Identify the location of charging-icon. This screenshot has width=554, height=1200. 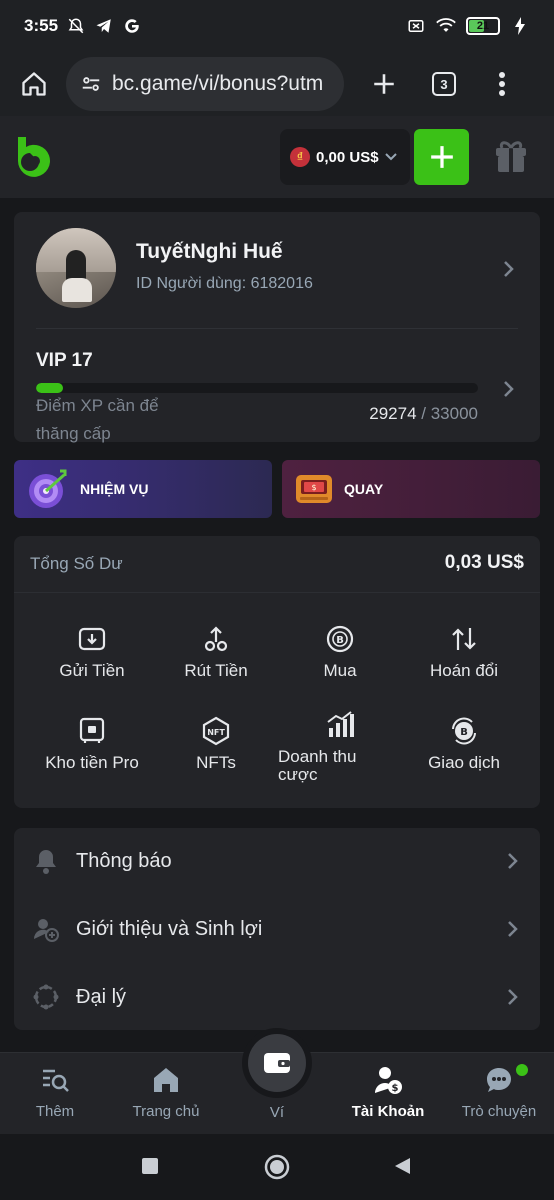
(520, 26).